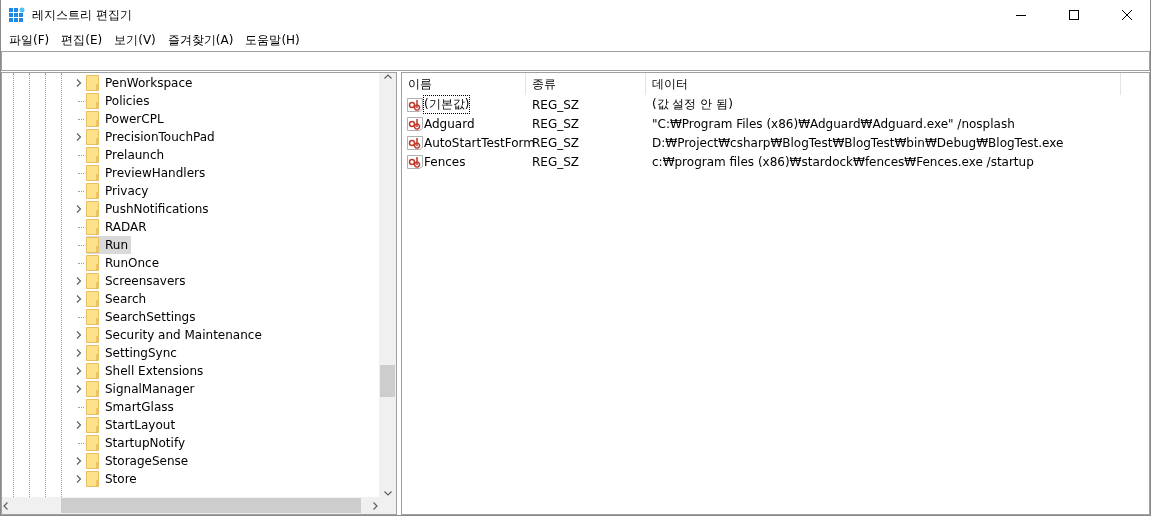 The width and height of the screenshot is (1151, 516). I want to click on value-name: Fences, so click(445, 161).